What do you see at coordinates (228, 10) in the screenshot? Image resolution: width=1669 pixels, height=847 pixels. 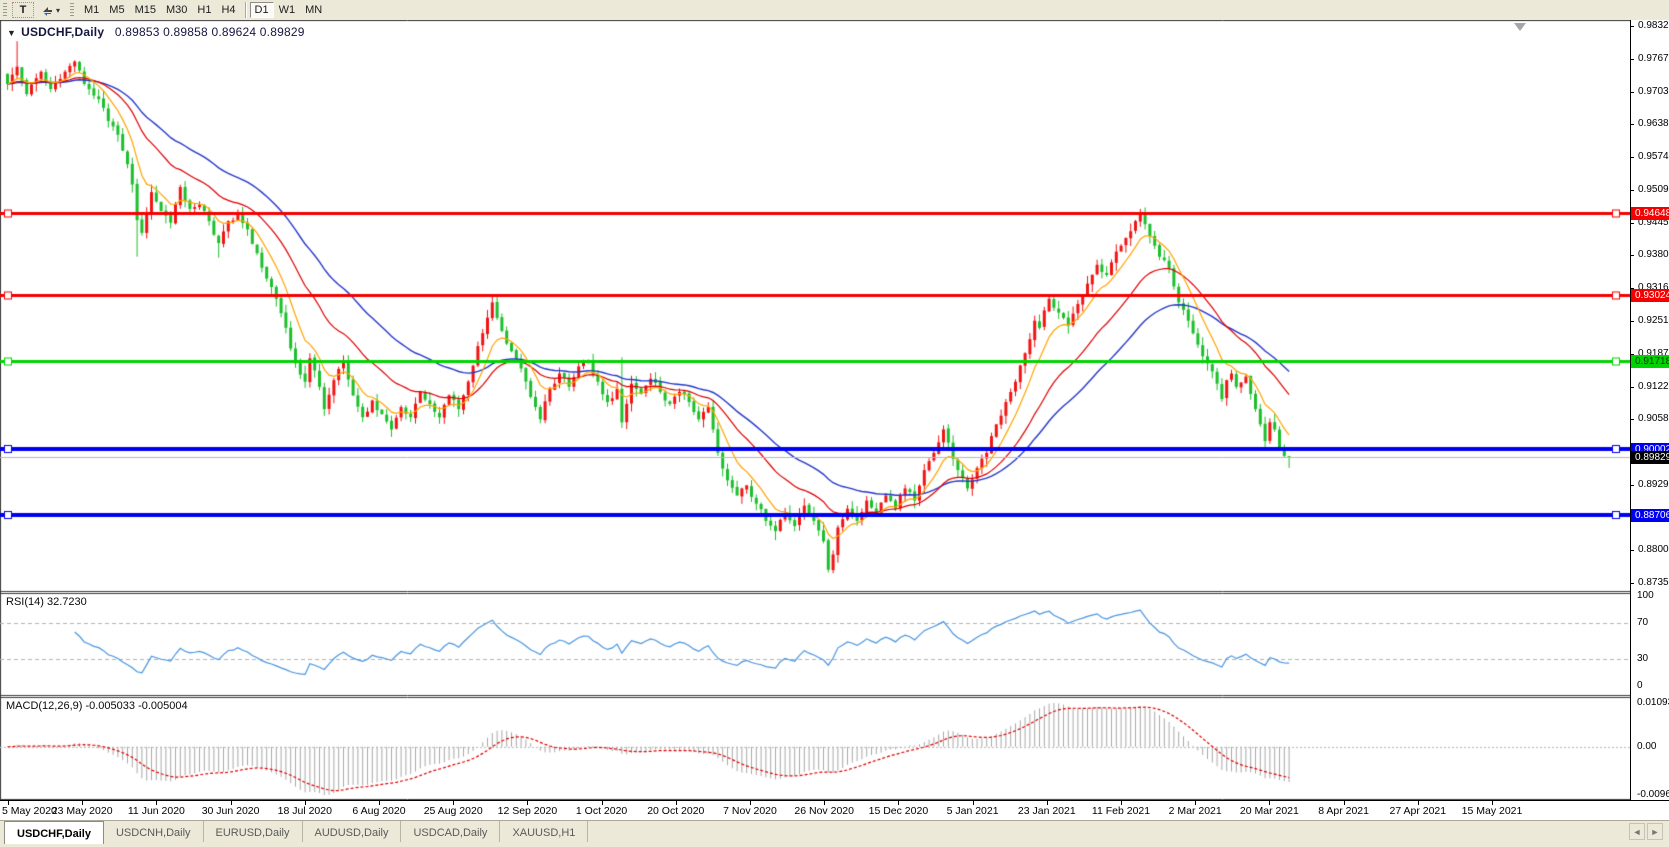 I see `timeframe-button-h4: H4` at bounding box center [228, 10].